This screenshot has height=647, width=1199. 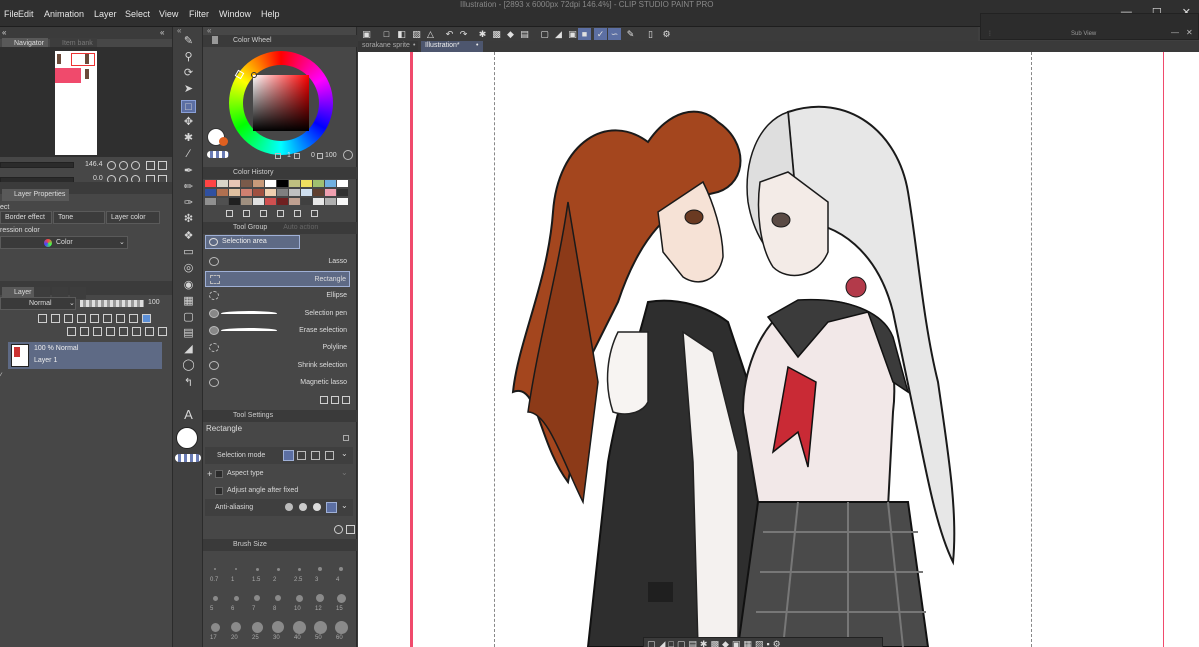 What do you see at coordinates (335, 400) in the screenshot?
I see `new-tool-icon` at bounding box center [335, 400].